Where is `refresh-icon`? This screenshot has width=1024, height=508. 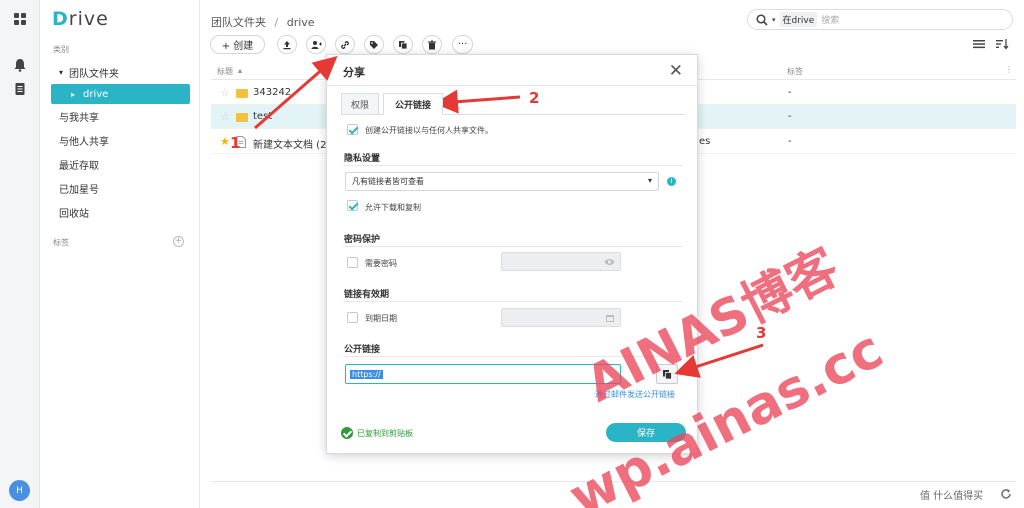 refresh-icon is located at coordinates (1006, 494).